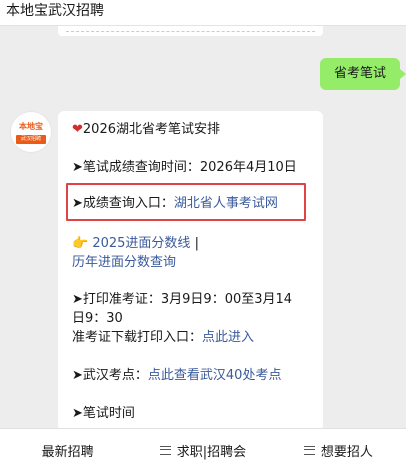 The image size is (406, 471). Describe the element at coordinates (182, 299) in the screenshot. I see `admit-print-text-1: ➤打印准考证：3月9日9：00至3月14` at that location.